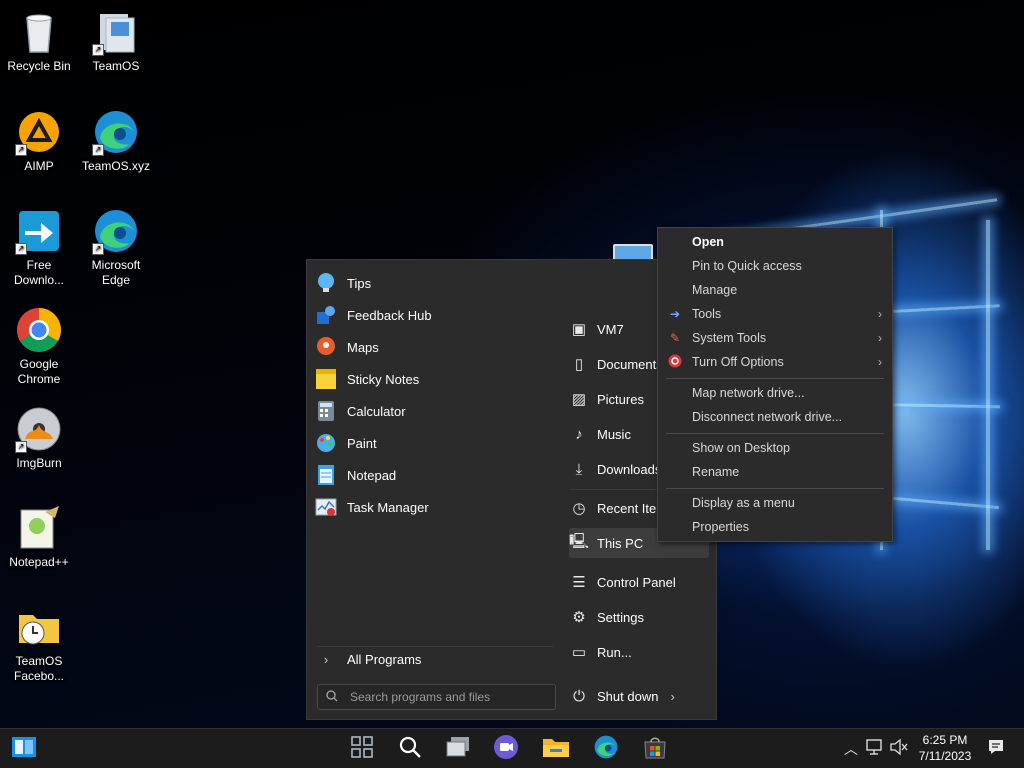 Image resolution: width=1024 pixels, height=768 pixels. Describe the element at coordinates (579, 469) in the screenshot. I see `download-icon: ⤓` at that location.